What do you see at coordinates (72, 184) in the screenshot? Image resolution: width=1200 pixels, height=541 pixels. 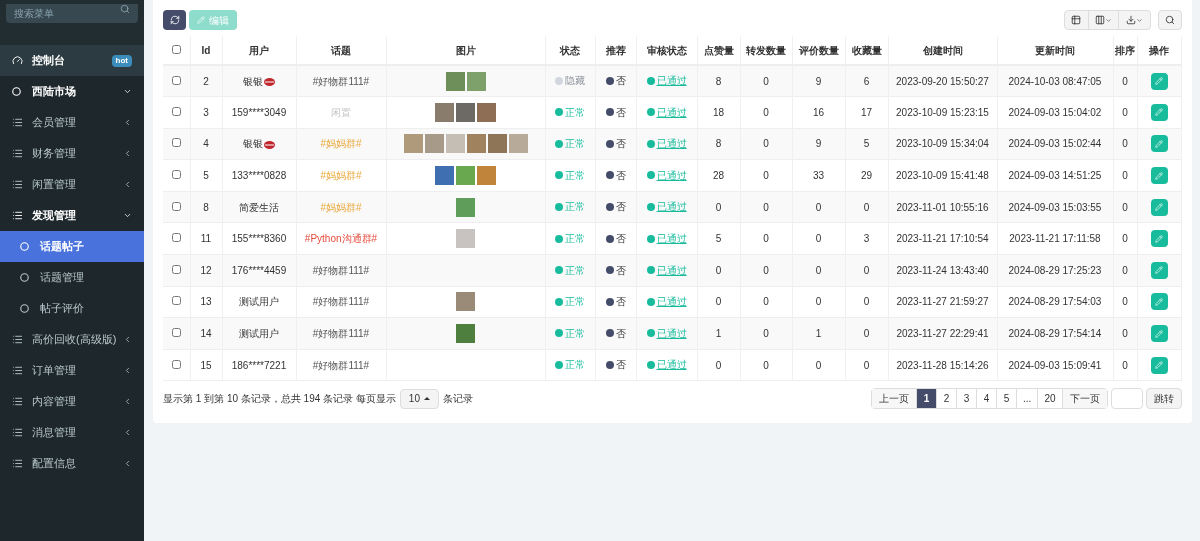 I see `sidebar-item: 闲置管理` at bounding box center [72, 184].